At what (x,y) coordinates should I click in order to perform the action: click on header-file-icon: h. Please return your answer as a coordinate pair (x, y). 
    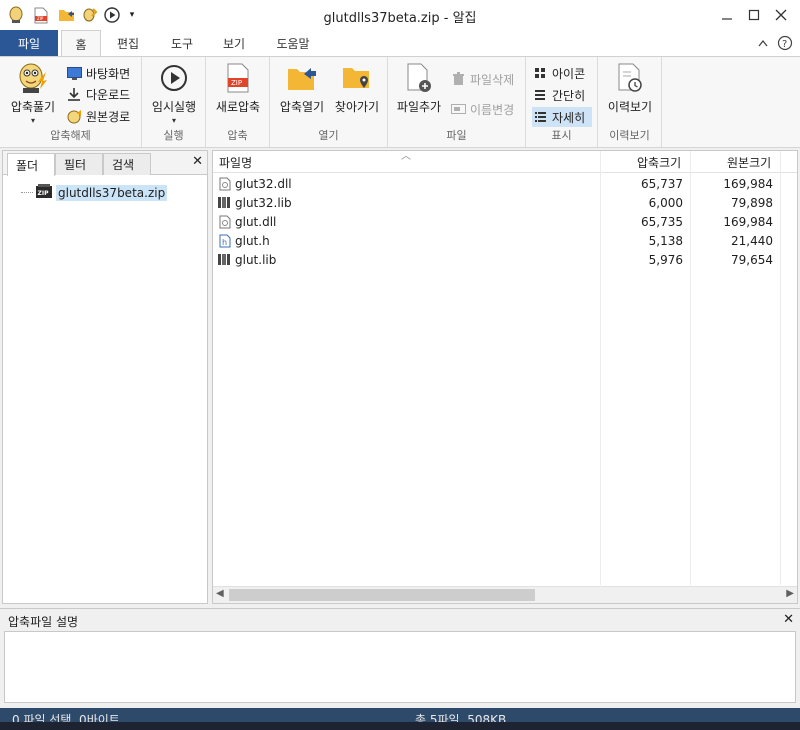
    Looking at the image, I should click on (224, 240).